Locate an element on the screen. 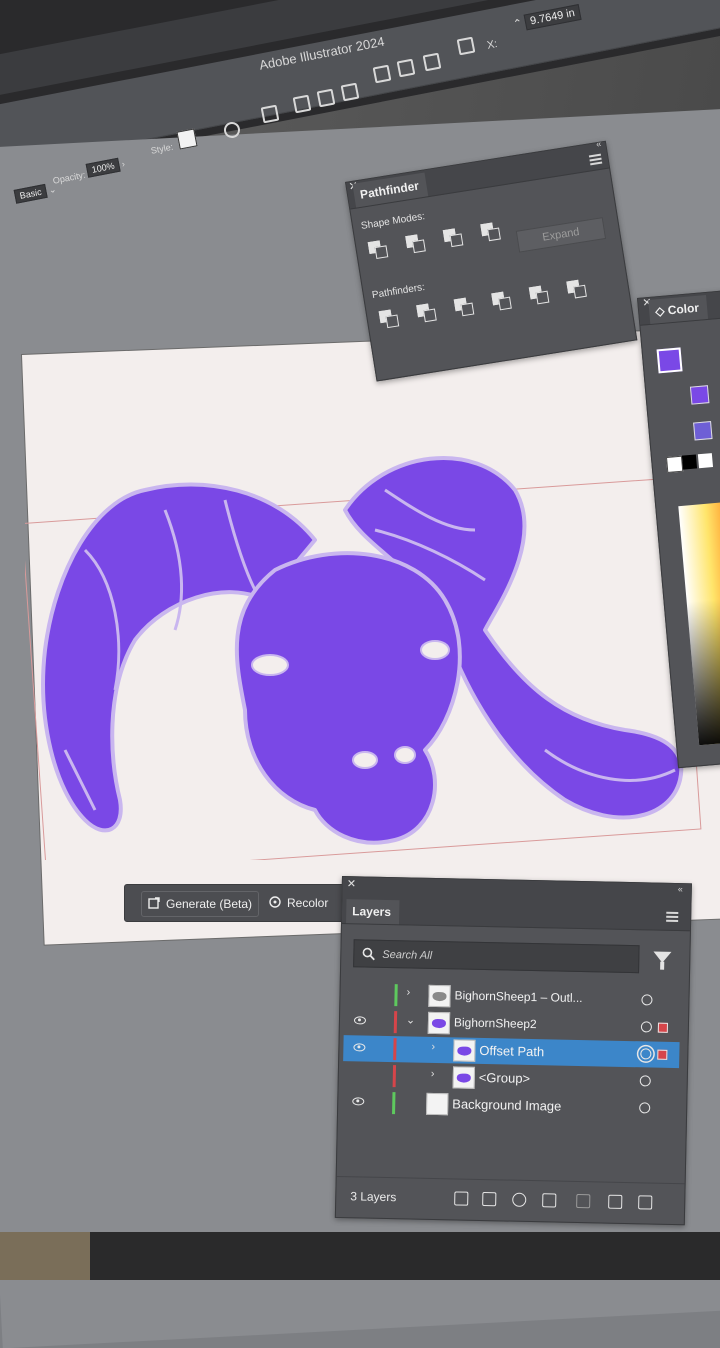 This screenshot has height=1348, width=720. layers-footer: 3 Layers is located at coordinates (510, 1200).